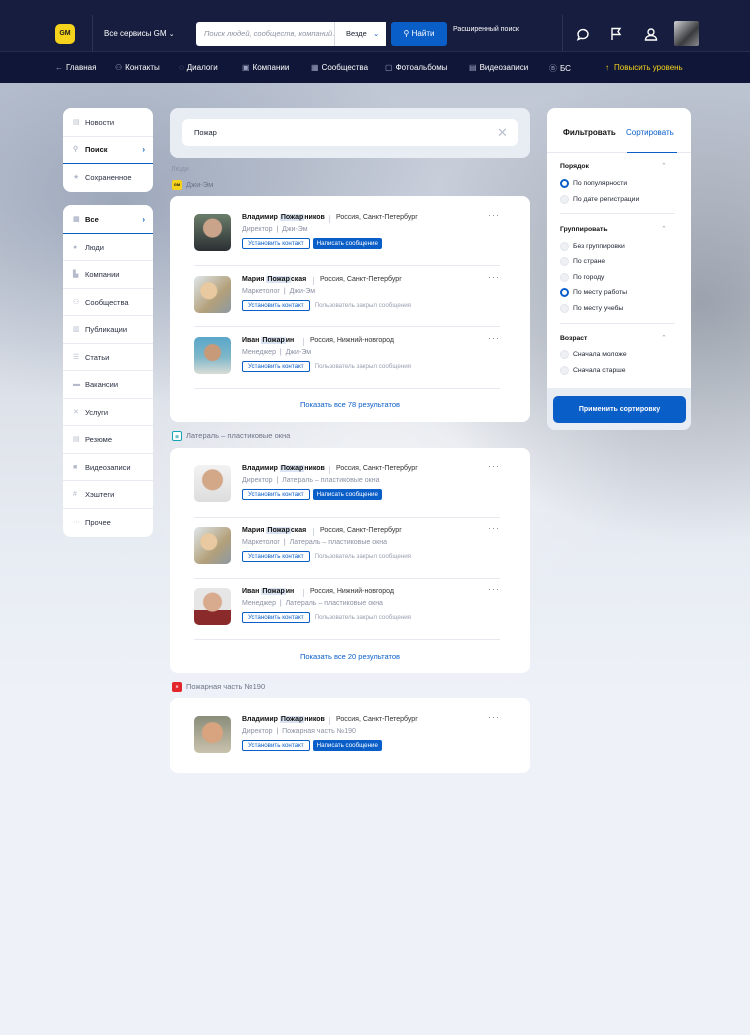 The image size is (750, 1035). I want to click on nav-albums: ▢ Фотоальбомы, so click(416, 67).